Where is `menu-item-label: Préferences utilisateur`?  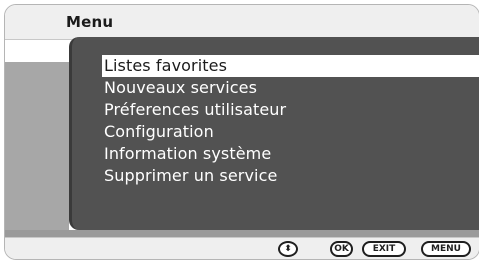
menu-item-label: Préferences utilisateur is located at coordinates (195, 109).